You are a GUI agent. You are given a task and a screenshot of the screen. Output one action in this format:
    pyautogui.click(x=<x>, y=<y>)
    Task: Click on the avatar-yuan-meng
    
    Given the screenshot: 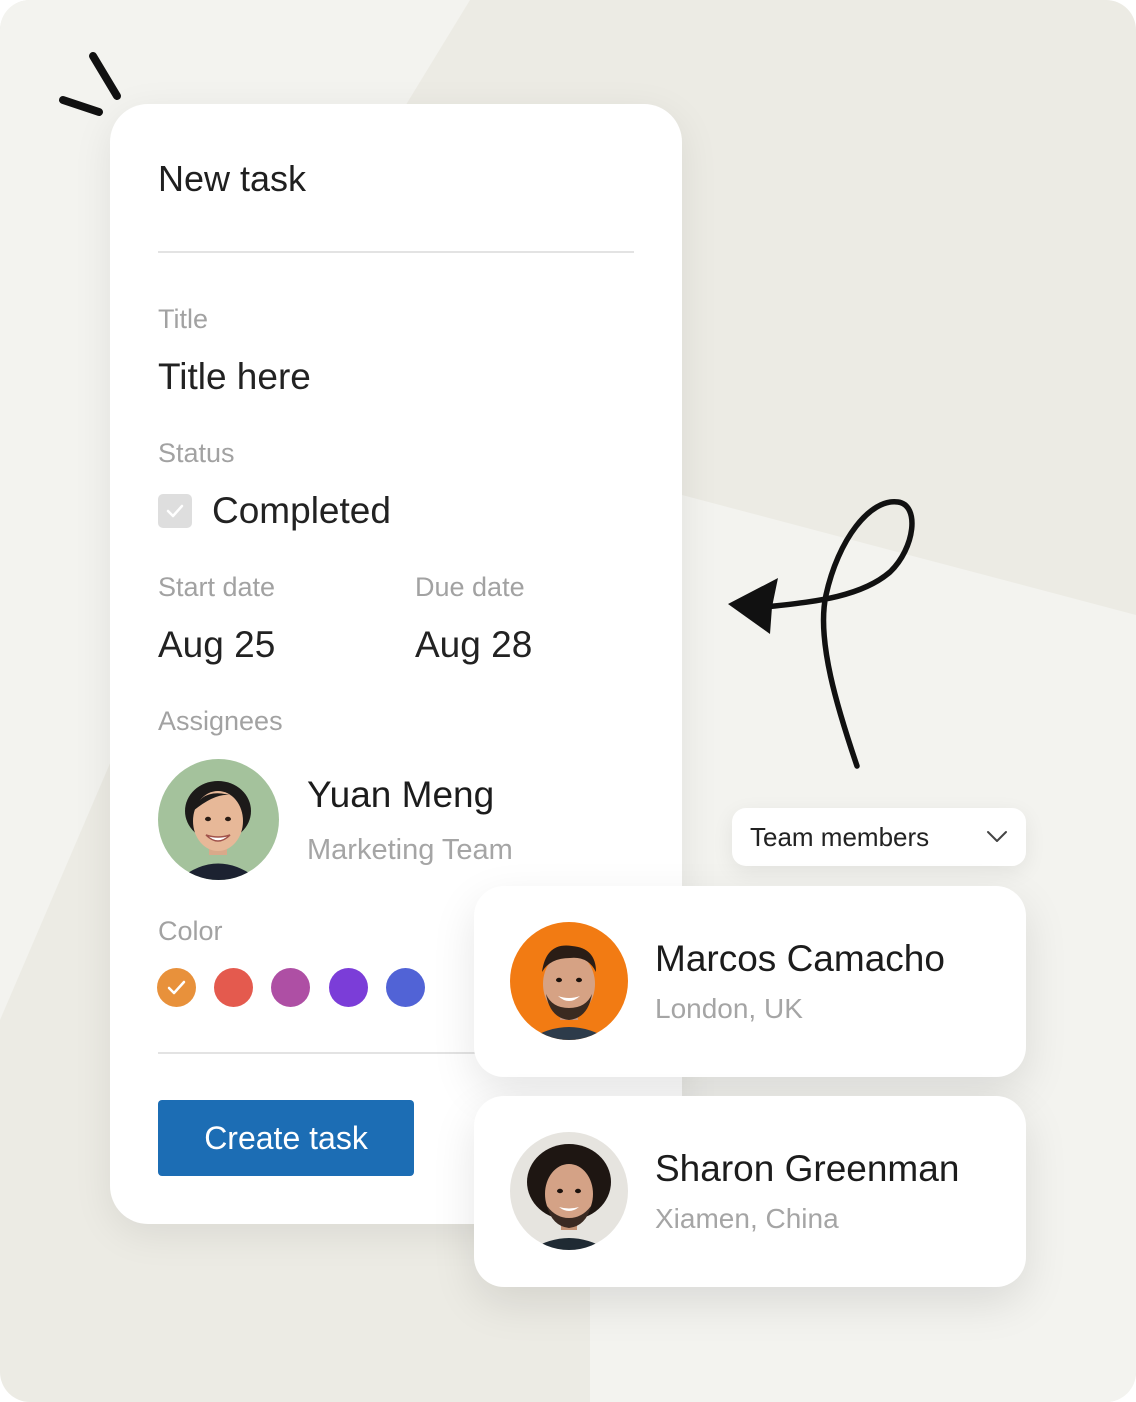 What is the action you would take?
    pyautogui.click(x=218, y=819)
    